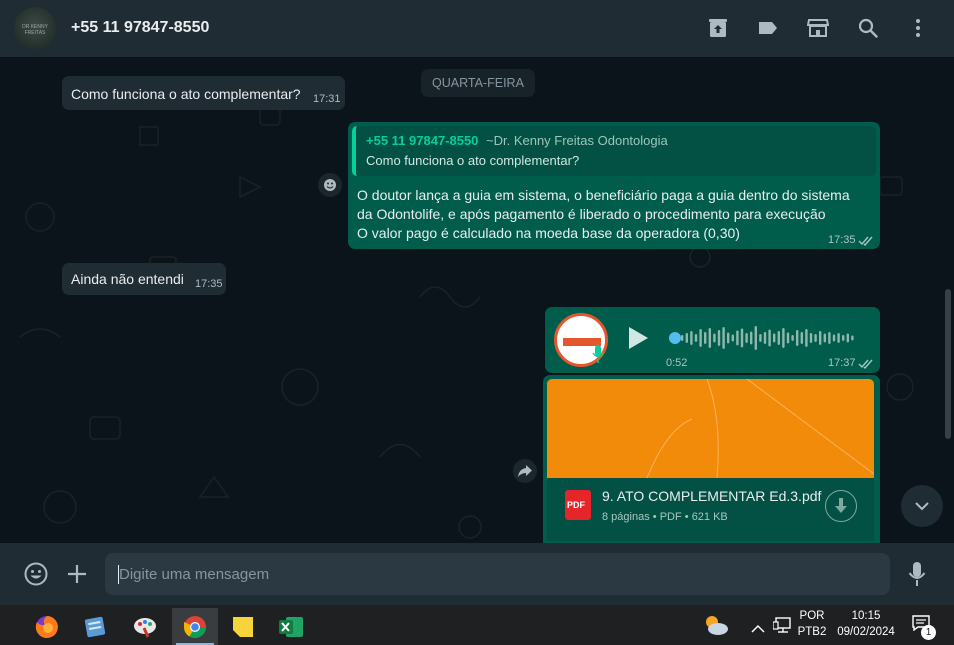 This screenshot has width=954, height=645. Describe the element at coordinates (478, 83) in the screenshot. I see `day-separator: QUARTA-FEIRA` at that location.